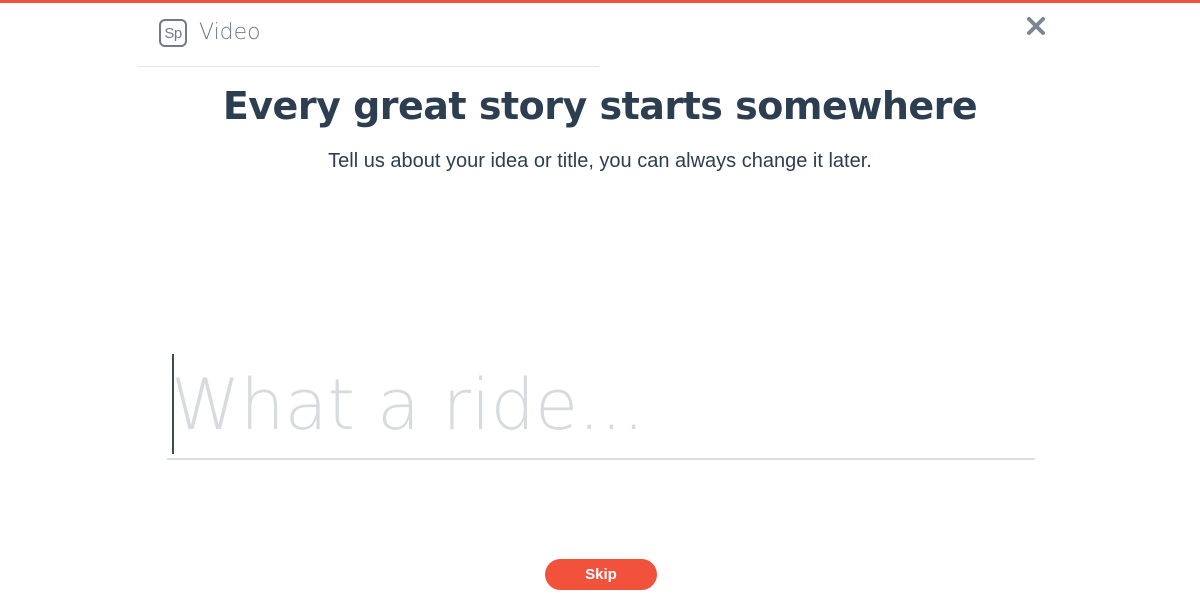 This screenshot has width=1200, height=600. I want to click on app-name: Video, so click(230, 32).